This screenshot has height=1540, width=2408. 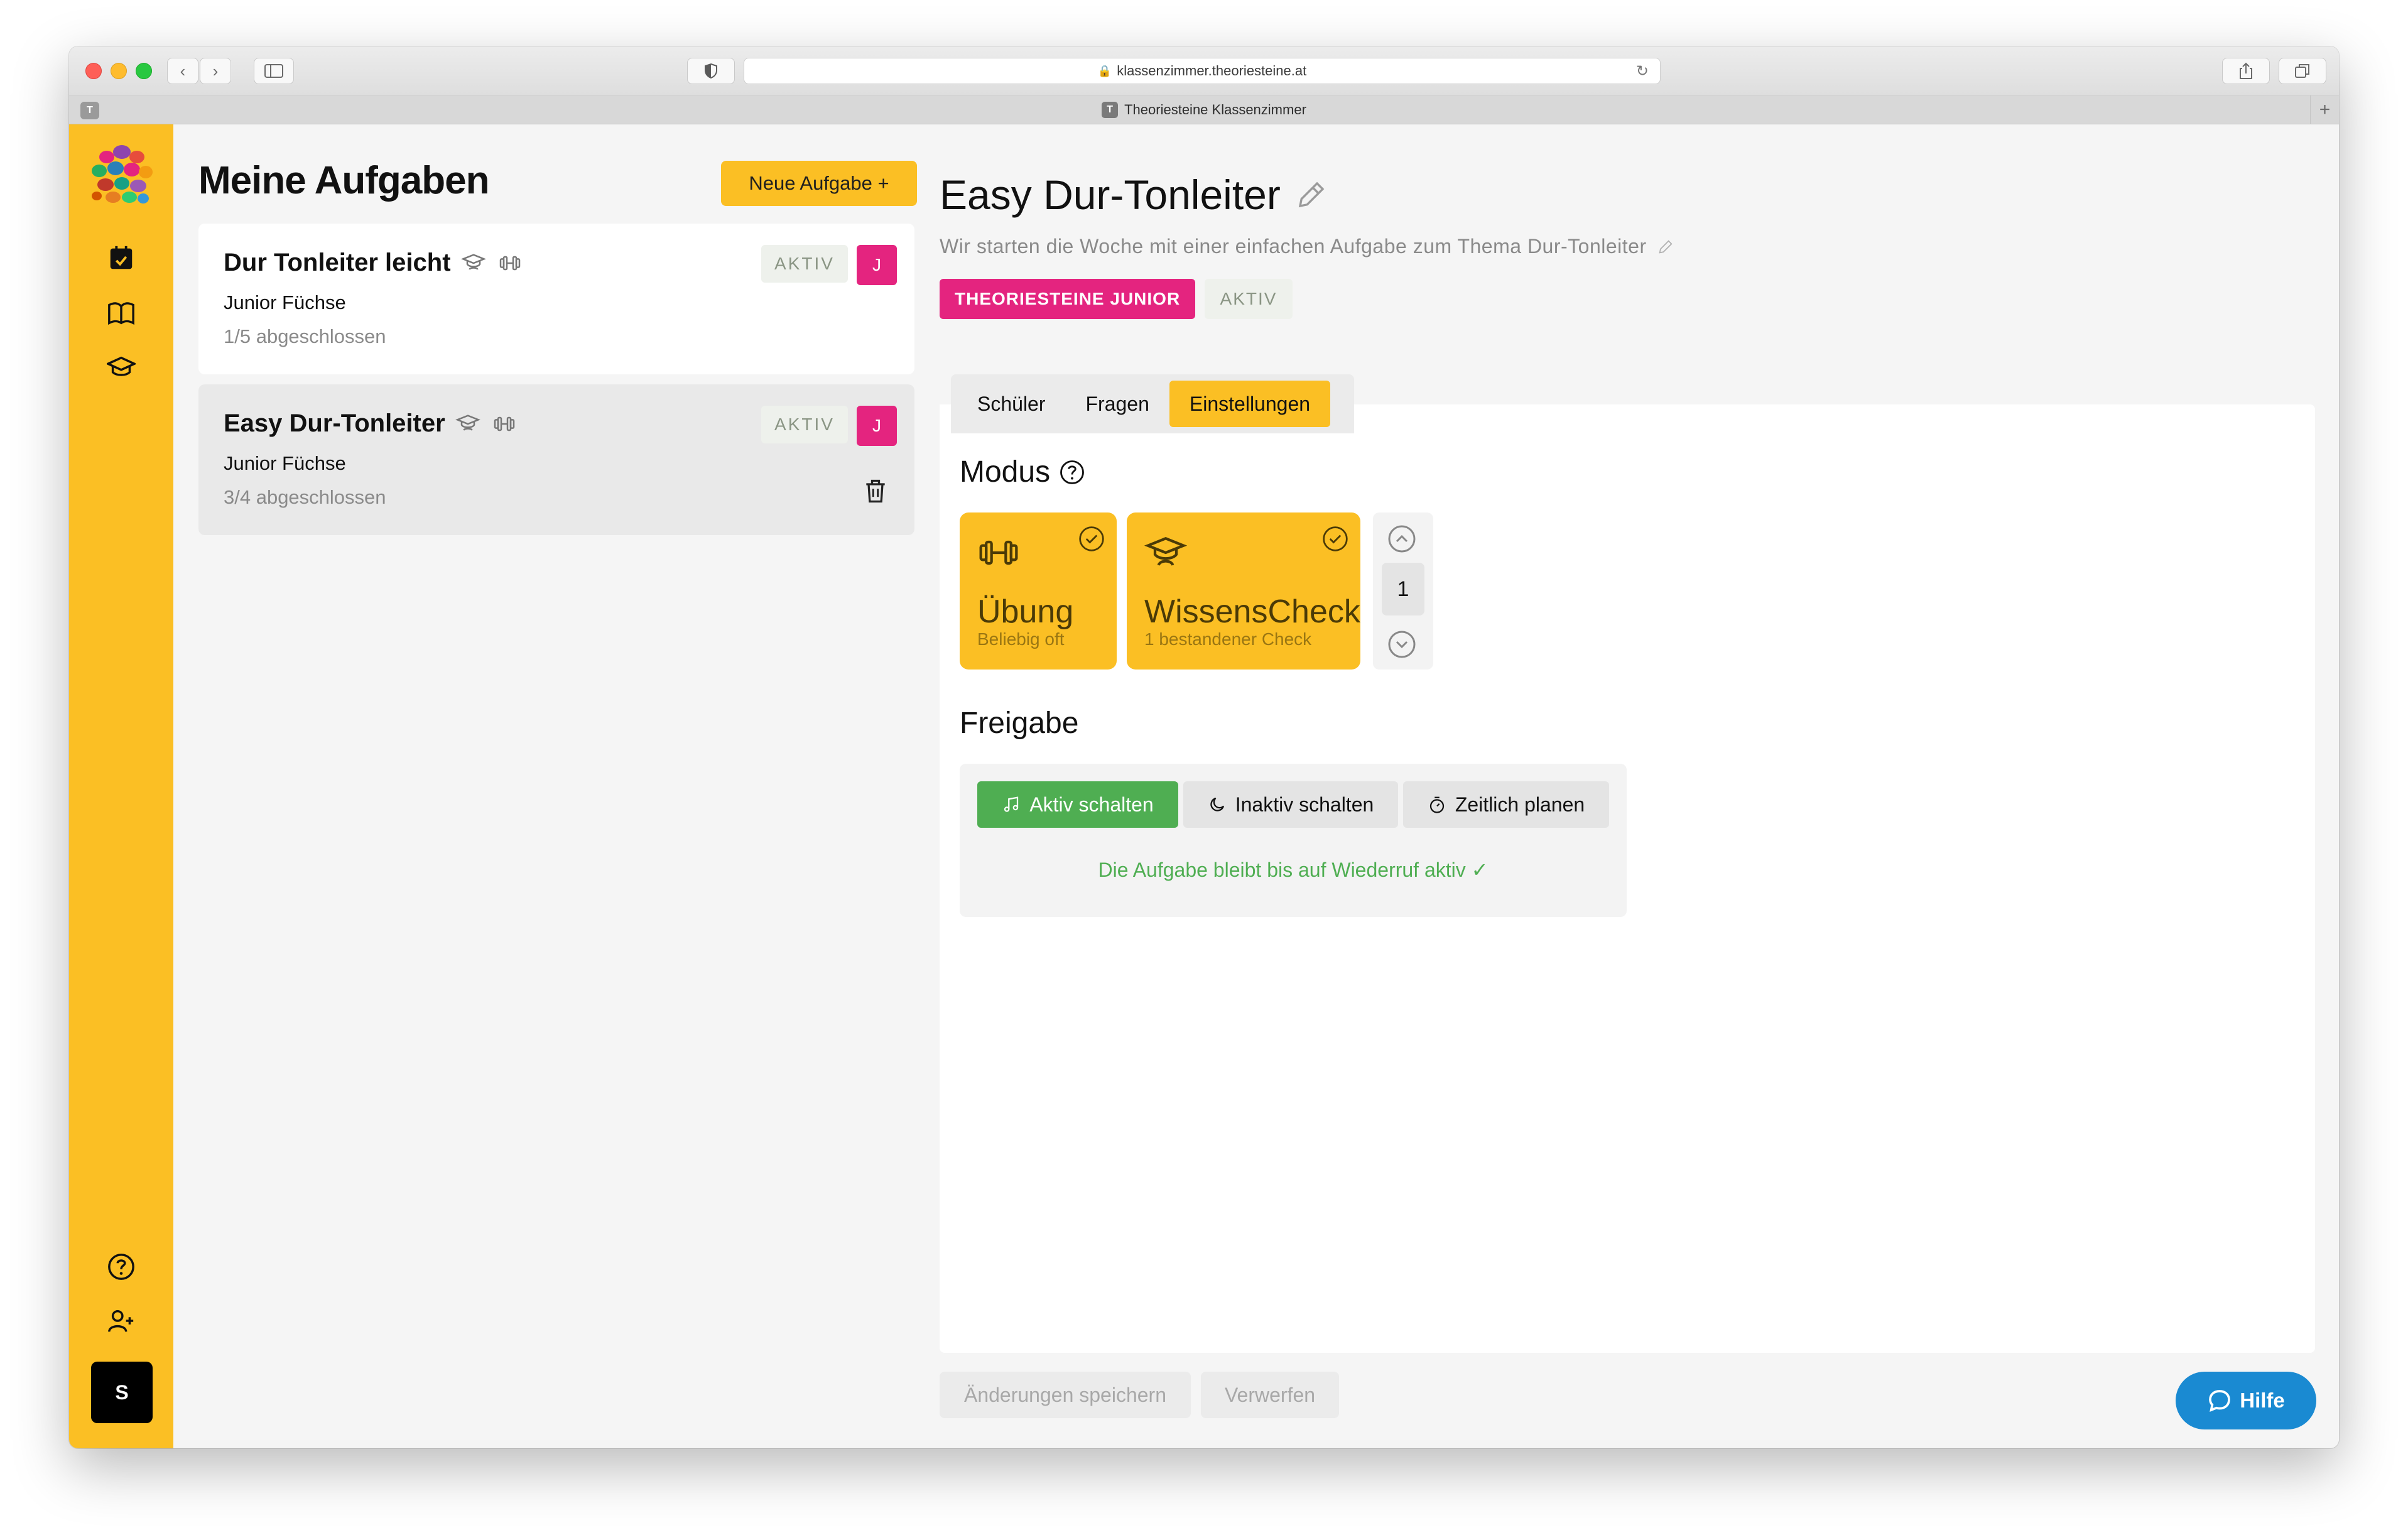 I want to click on detail-title: Easy Dur-Tonleiter, so click(x=1110, y=194).